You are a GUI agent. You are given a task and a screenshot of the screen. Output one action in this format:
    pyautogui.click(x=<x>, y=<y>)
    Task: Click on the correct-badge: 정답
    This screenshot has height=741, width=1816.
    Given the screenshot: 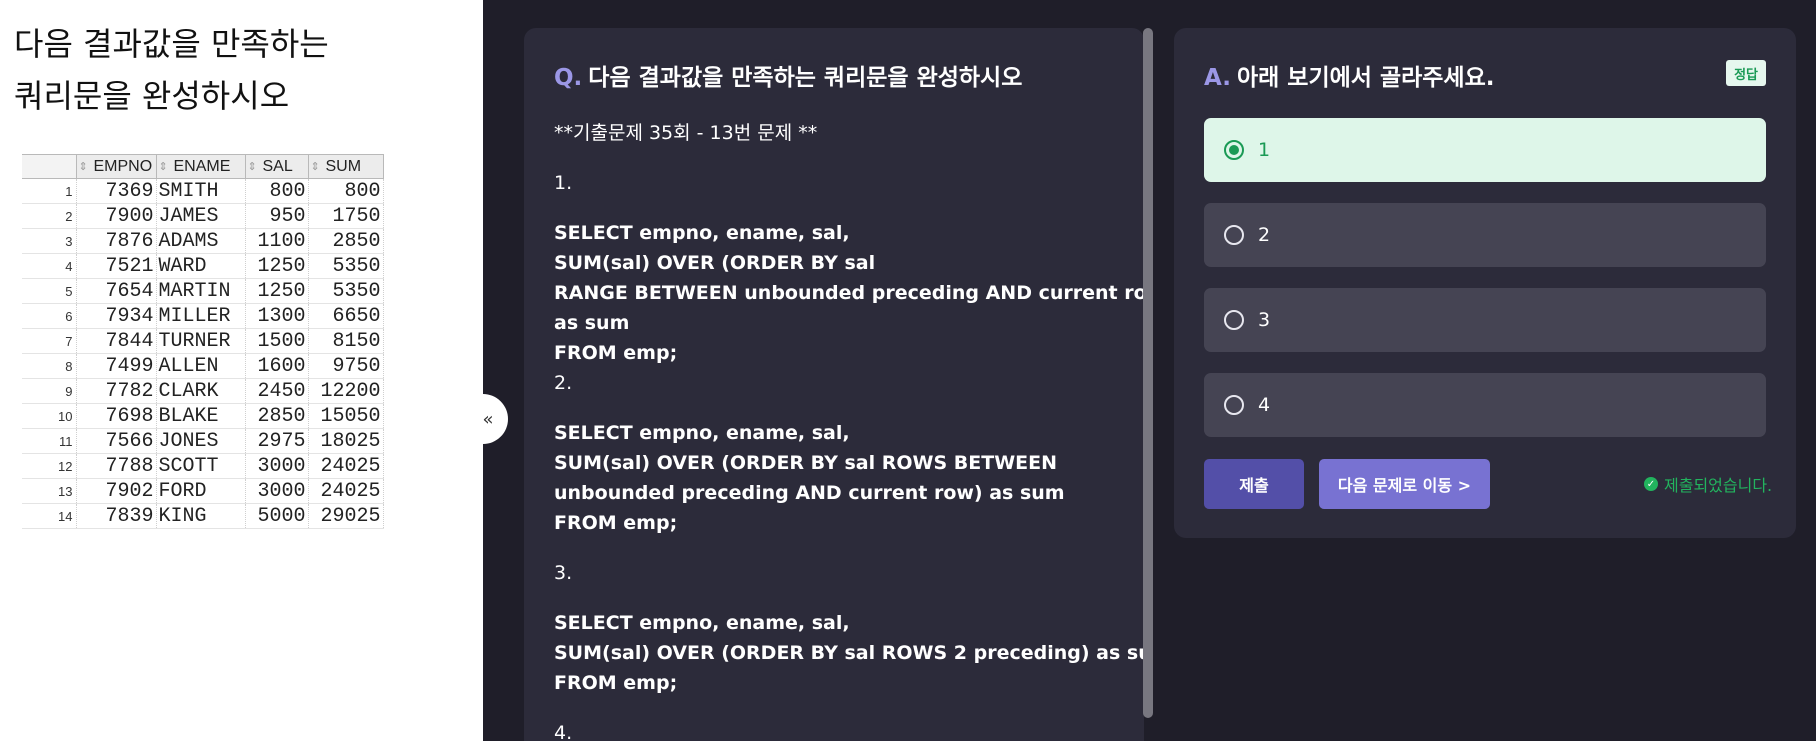 What is the action you would take?
    pyautogui.click(x=1746, y=73)
    